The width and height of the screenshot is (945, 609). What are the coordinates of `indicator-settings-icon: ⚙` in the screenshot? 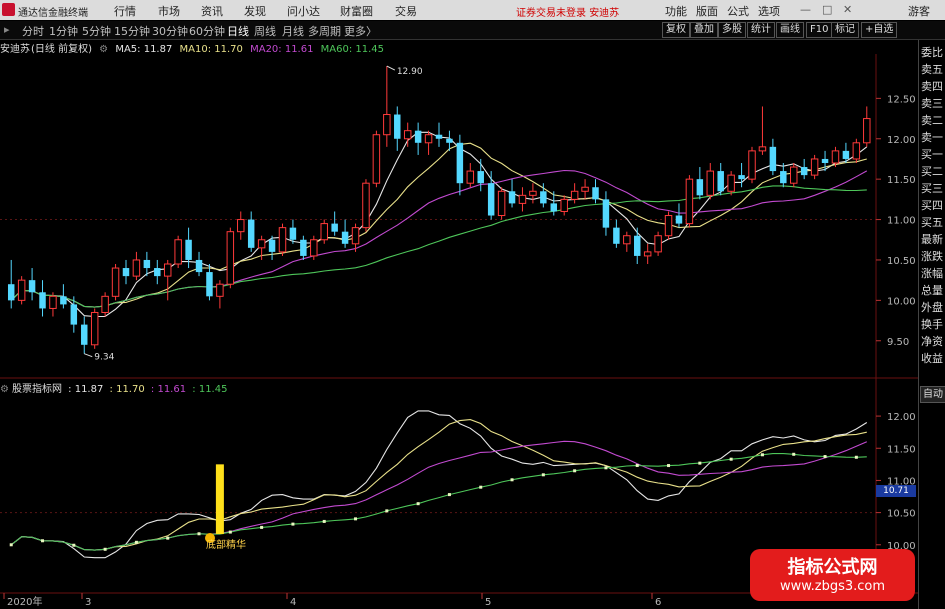 It's located at (4, 389).